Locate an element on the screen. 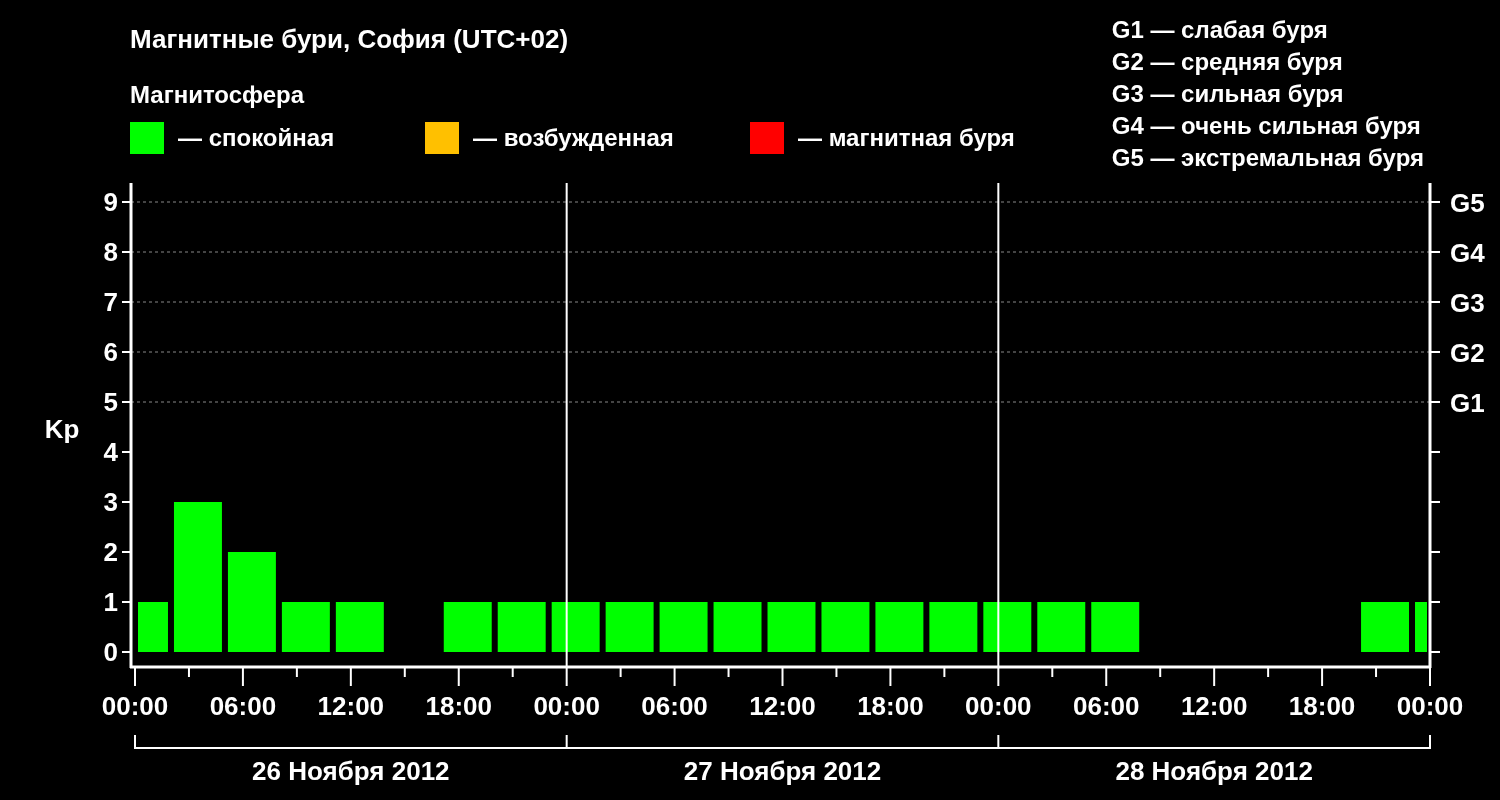  date-label: 28 Ноября 2012 is located at coordinates (1214, 771).